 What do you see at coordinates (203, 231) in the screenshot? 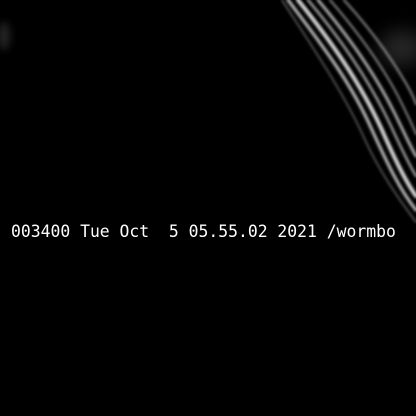
I see `status-line-text: 003400 Tue Oct 5 05.55.02 2021 /wormbo` at bounding box center [203, 231].